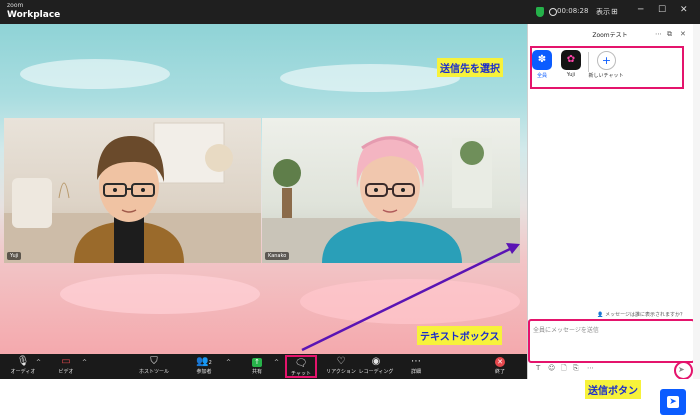 Image resolution: width=700 pixels, height=419 pixels. Describe the element at coordinates (410, 297) in the screenshot. I see `annotation-arrow` at that location.